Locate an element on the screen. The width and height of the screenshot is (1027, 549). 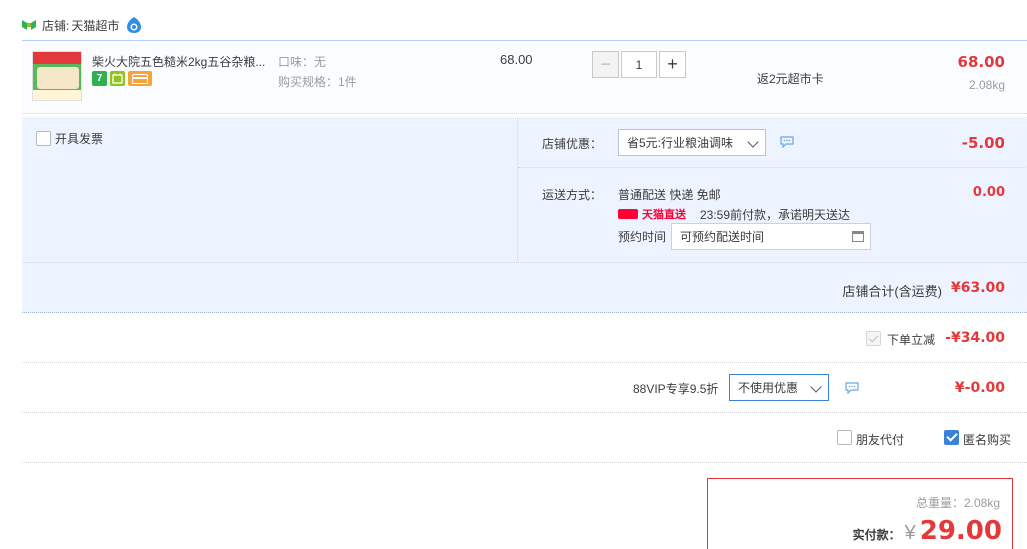
invoice-option: 开具发票 is located at coordinates (69, 138).